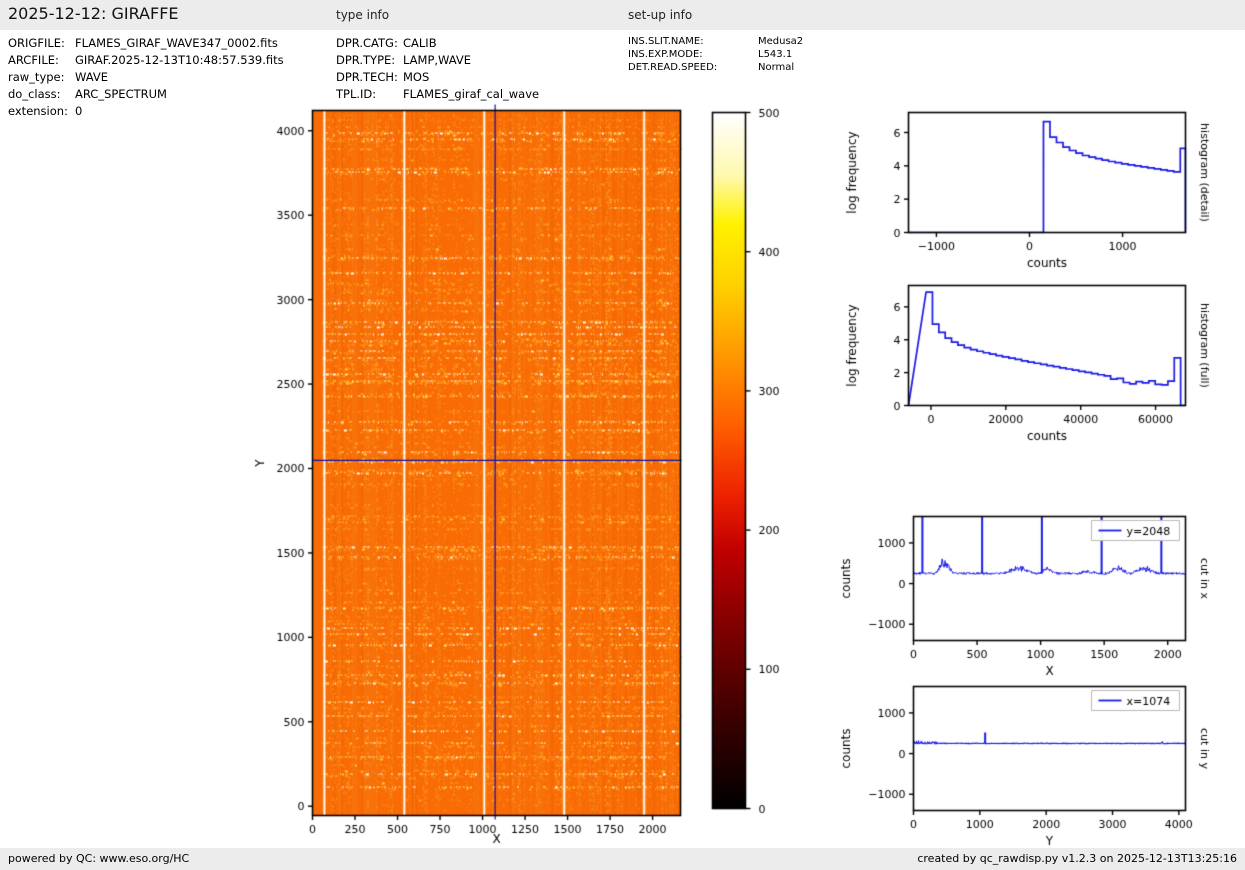 The image size is (1245, 870). Describe the element at coordinates (437, 43) in the screenshot. I see `type-info-row: DPR.CATG: CALIB` at that location.